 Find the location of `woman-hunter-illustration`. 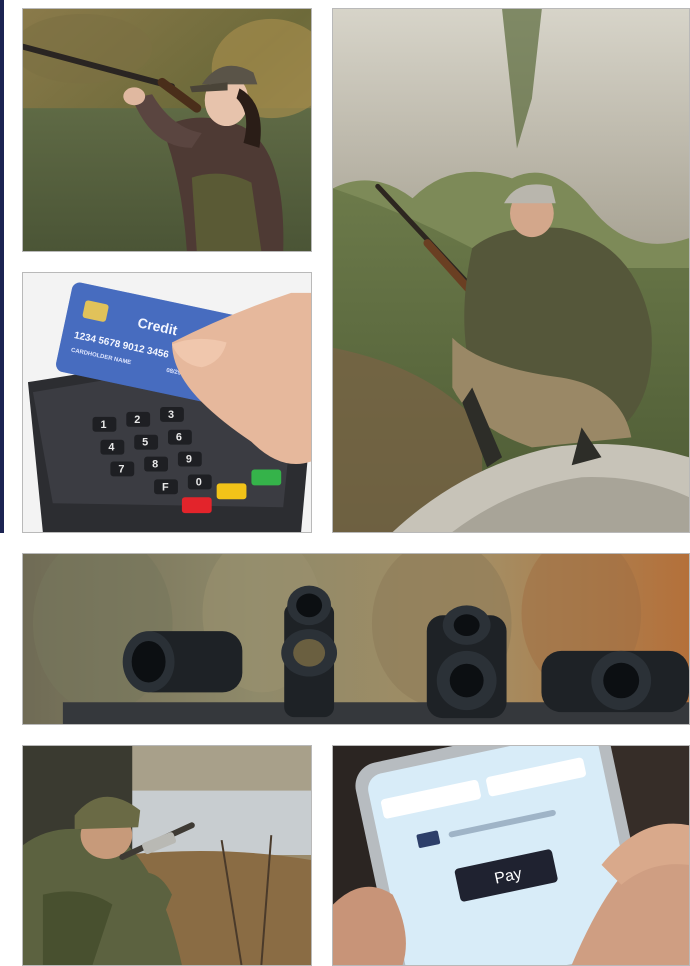

woman-hunter-illustration is located at coordinates (167, 130).